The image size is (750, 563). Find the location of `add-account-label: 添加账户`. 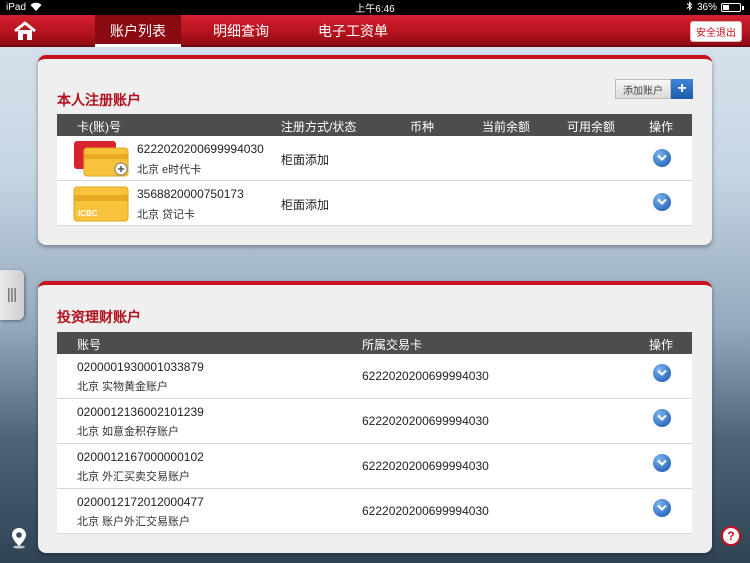

add-account-label: 添加账户 is located at coordinates (643, 89).